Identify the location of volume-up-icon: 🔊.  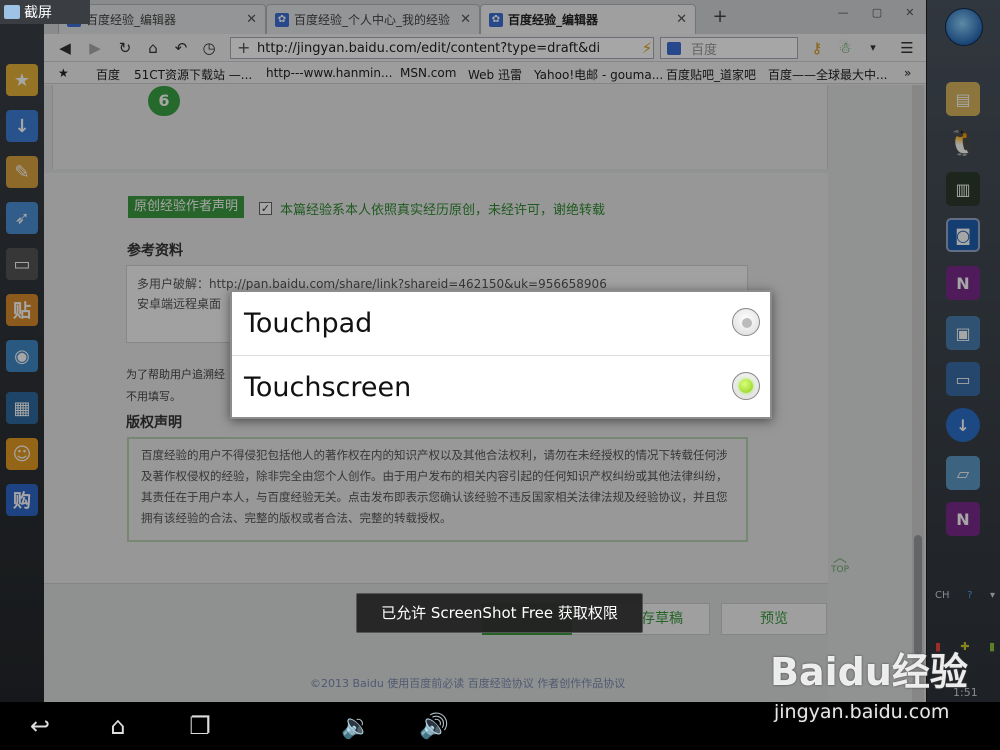
(434, 726).